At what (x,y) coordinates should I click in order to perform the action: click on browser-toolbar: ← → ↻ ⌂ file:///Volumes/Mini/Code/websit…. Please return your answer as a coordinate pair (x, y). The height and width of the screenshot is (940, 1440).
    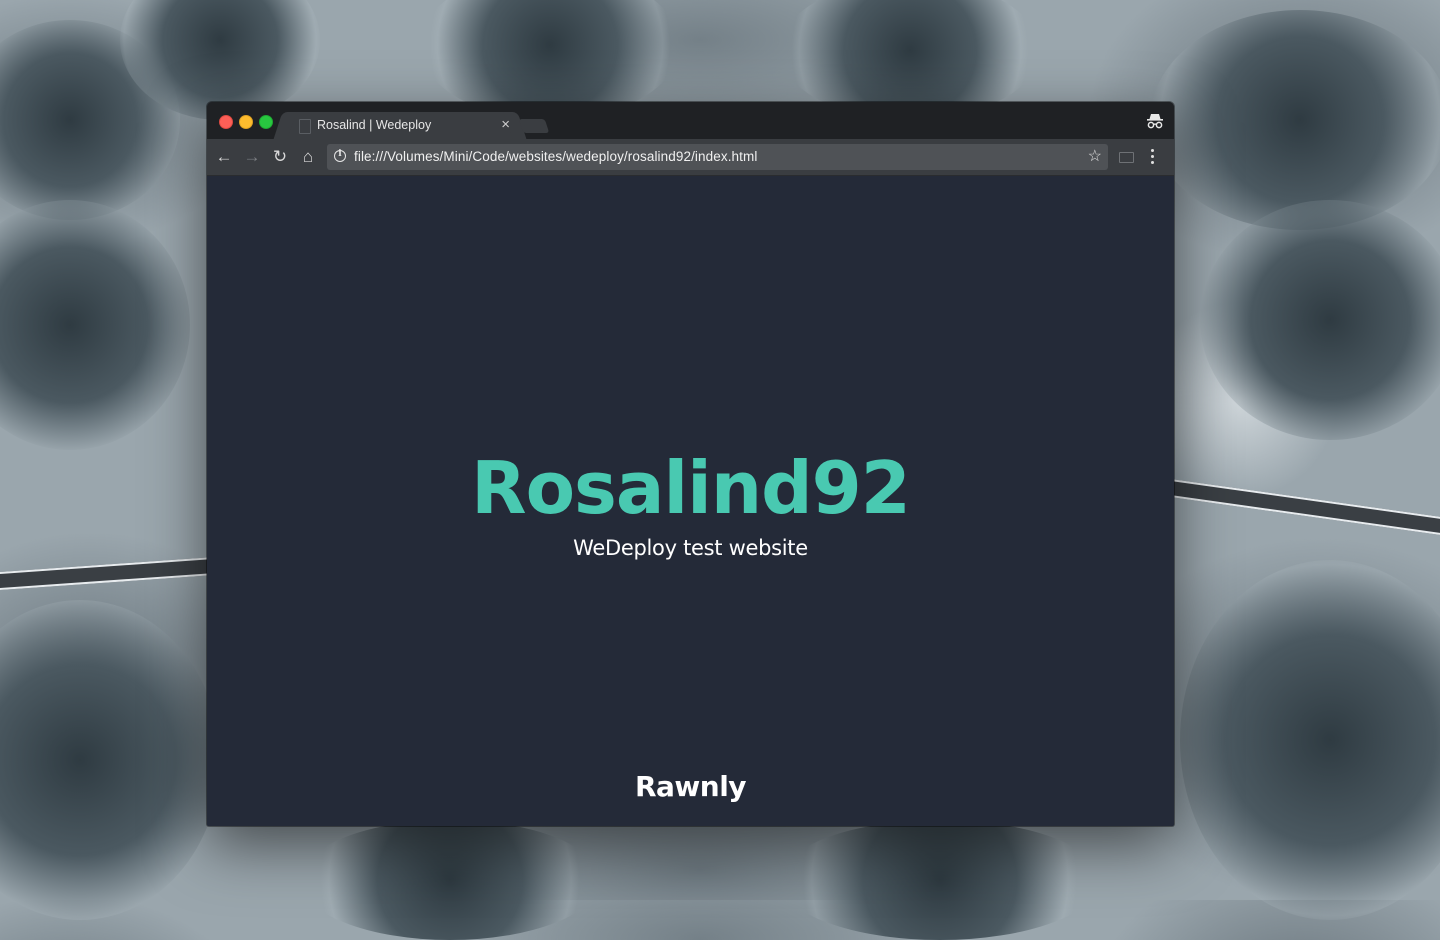
    Looking at the image, I should click on (690, 157).